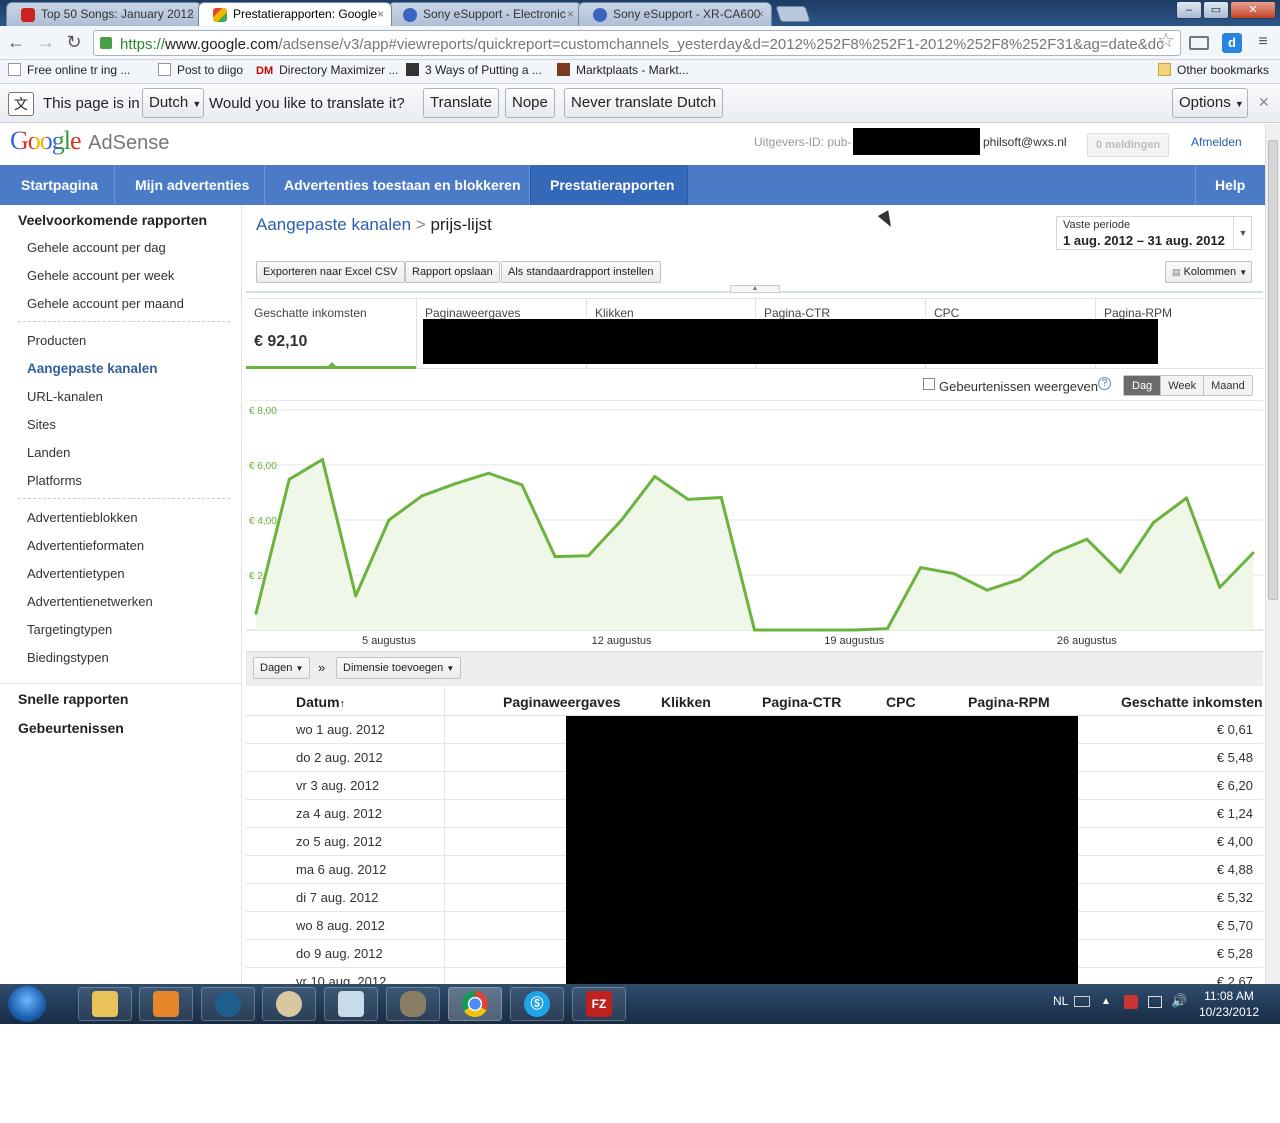 Image resolution: width=1280 pixels, height=1123 pixels. I want to click on column-header-pageviews: Paginaweergaves, so click(562, 702).